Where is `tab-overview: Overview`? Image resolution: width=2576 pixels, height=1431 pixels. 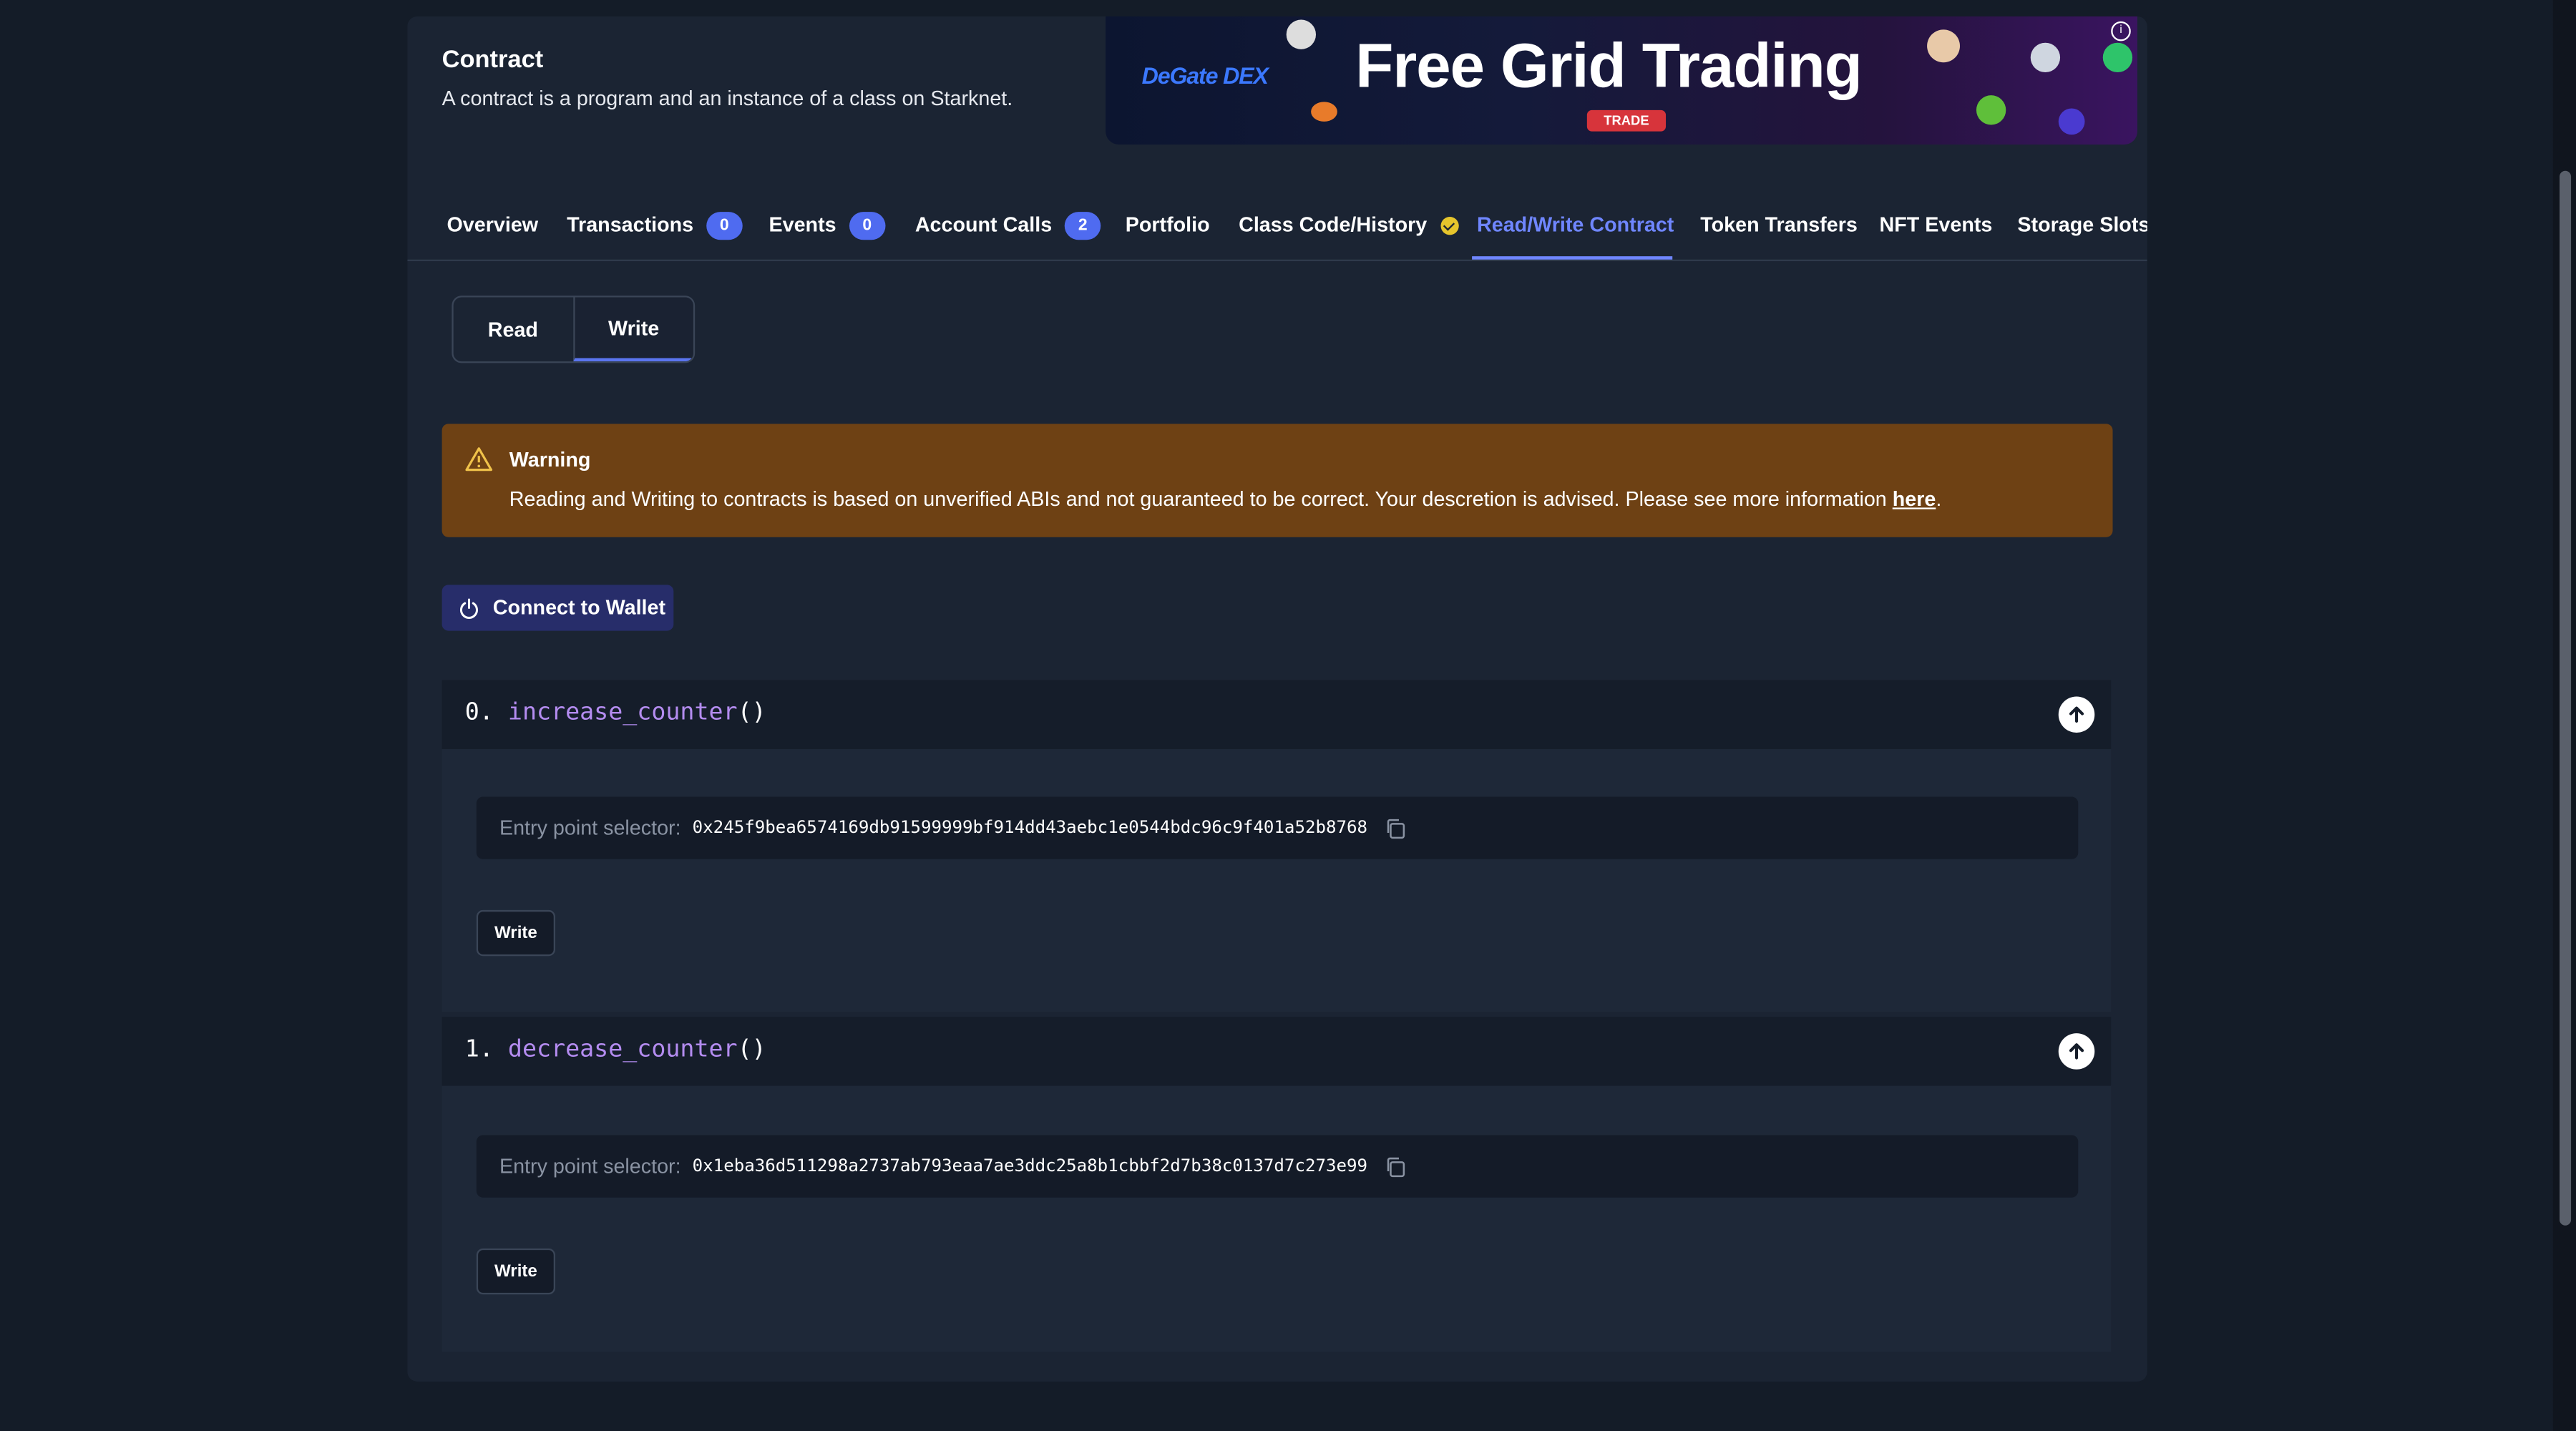
tab-overview: Overview is located at coordinates (492, 225).